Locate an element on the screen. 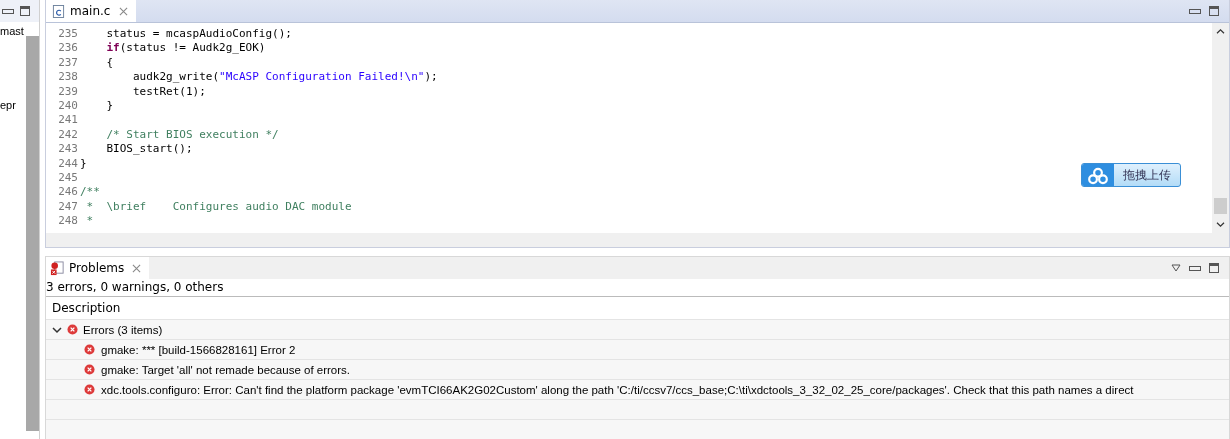 This screenshot has width=1230, height=439. line-number: 246 is located at coordinates (68, 192).